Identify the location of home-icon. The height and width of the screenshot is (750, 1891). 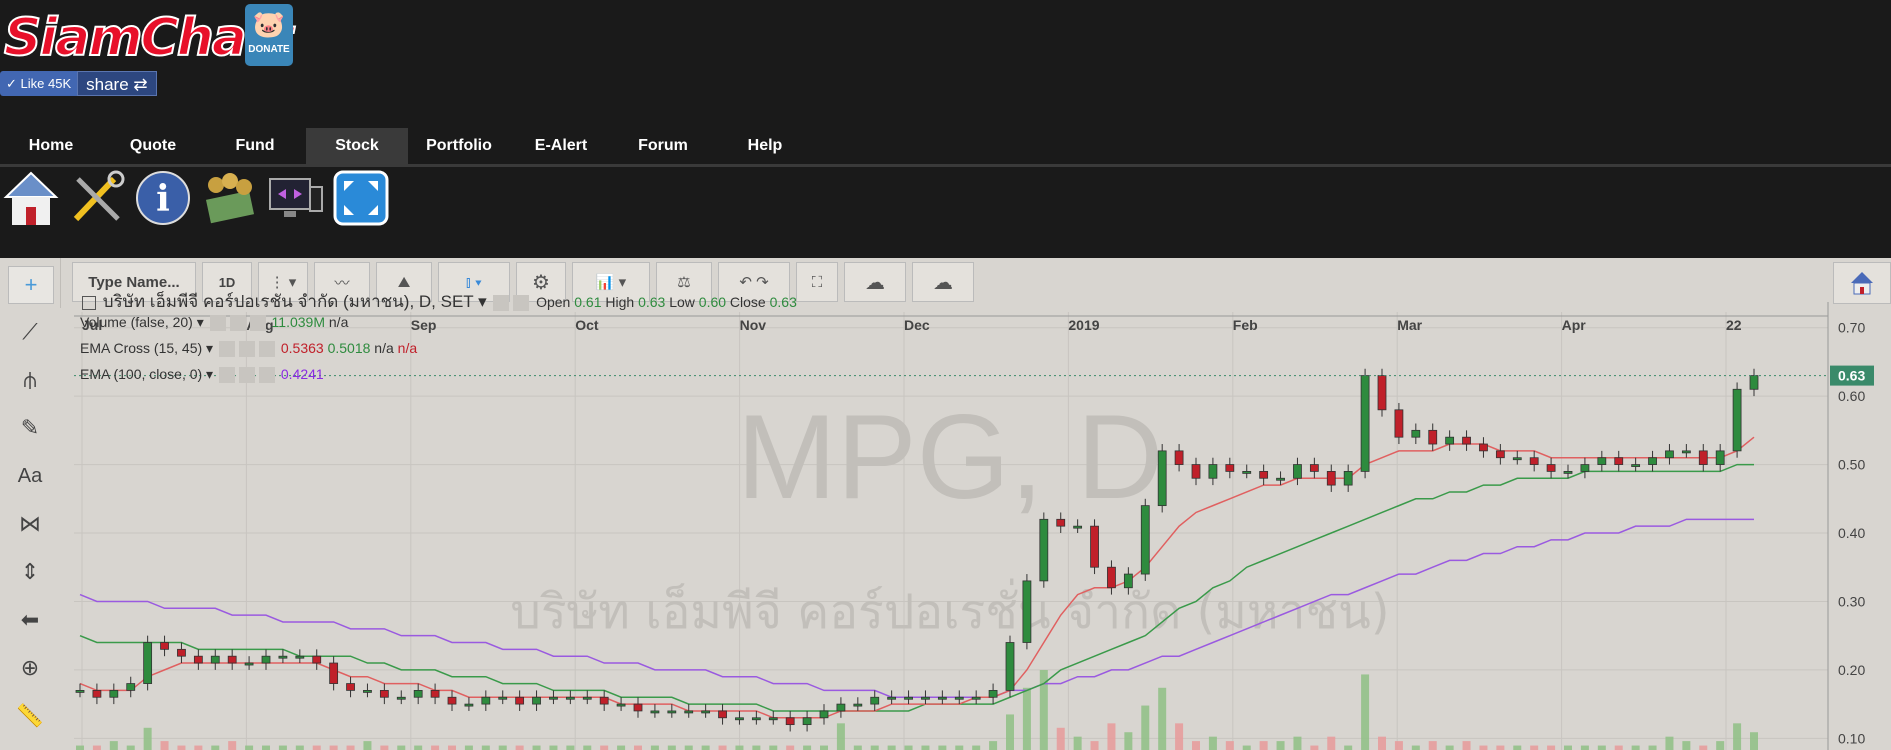
(31, 198).